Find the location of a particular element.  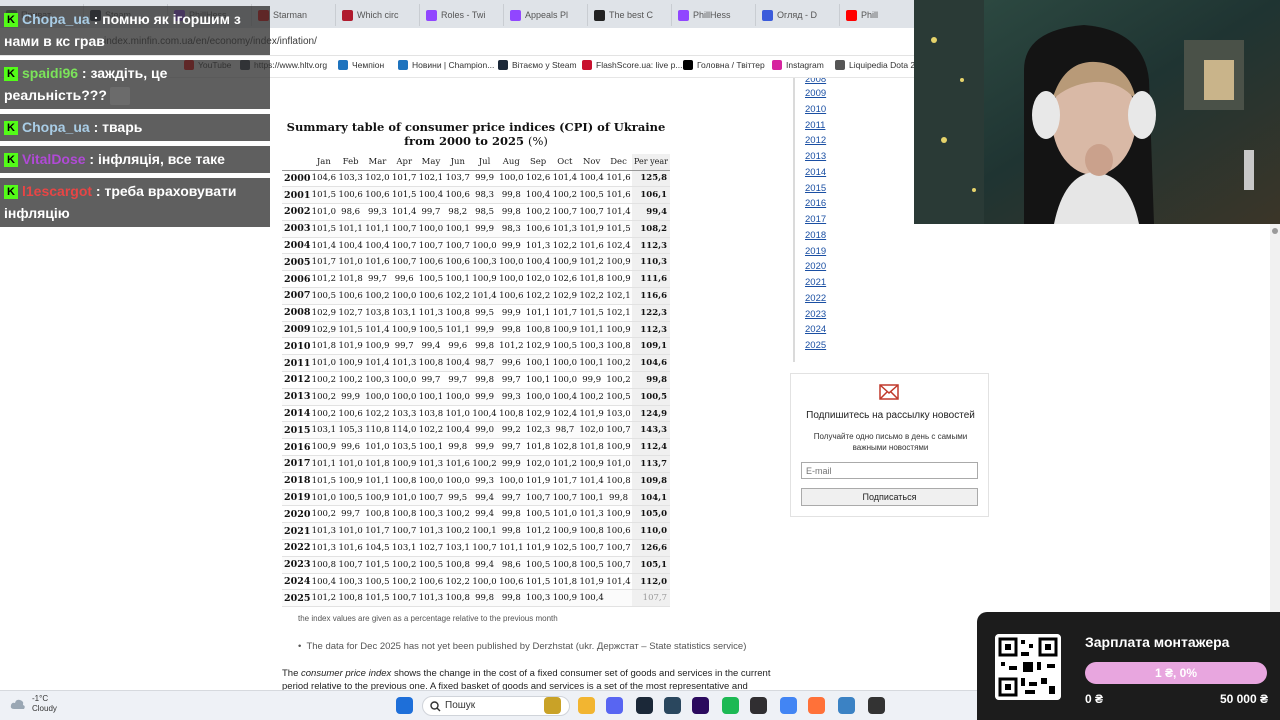

browser-tab: Огляд - D is located at coordinates (798, 15).